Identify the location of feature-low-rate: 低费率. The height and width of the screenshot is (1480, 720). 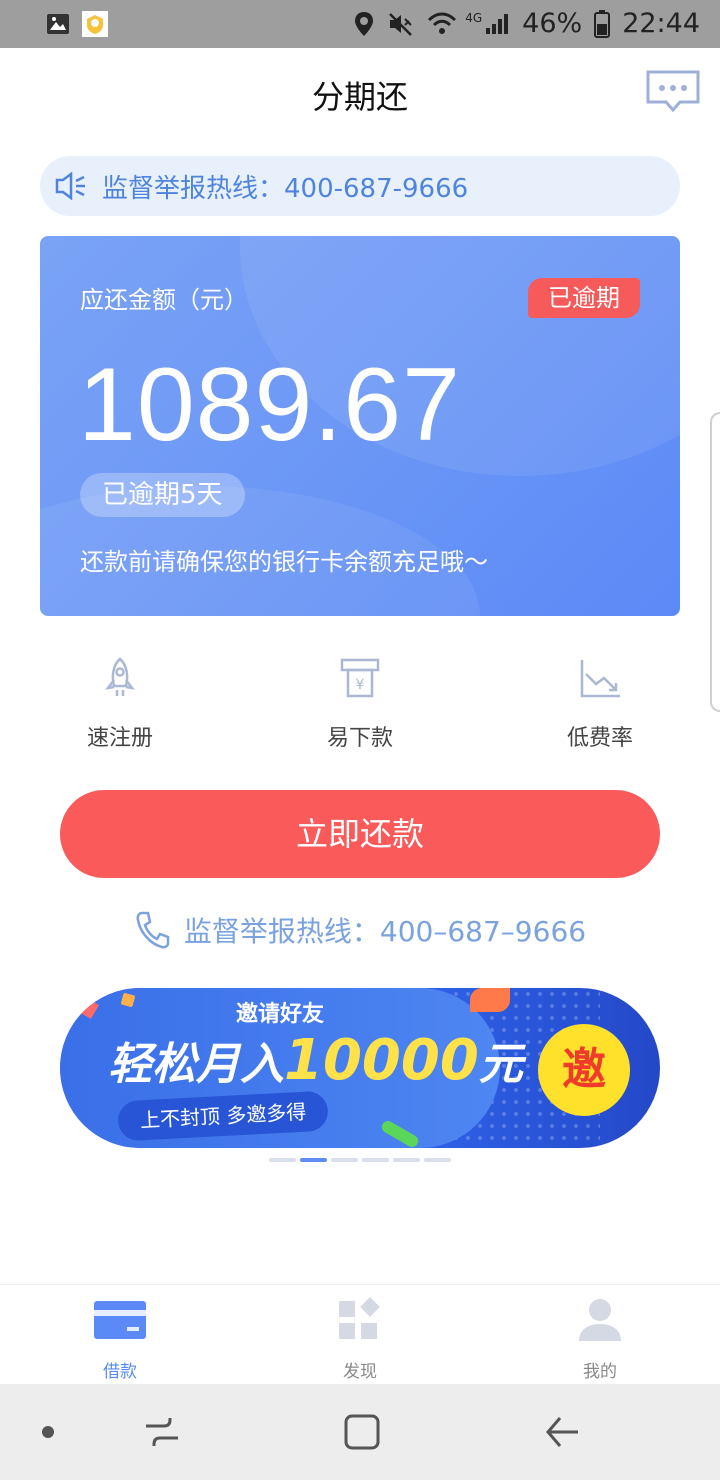
(600, 704).